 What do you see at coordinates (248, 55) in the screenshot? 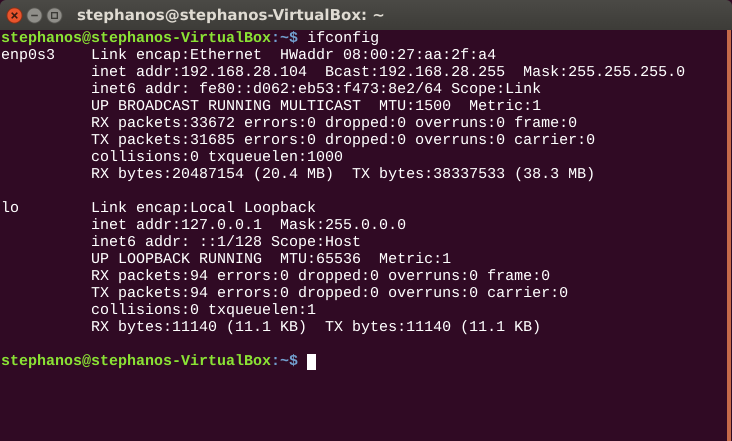
I see `output-line: enp0s3 Link encap:Ethernet HWaddr 08:00:27:aa:2f:a4` at bounding box center [248, 55].